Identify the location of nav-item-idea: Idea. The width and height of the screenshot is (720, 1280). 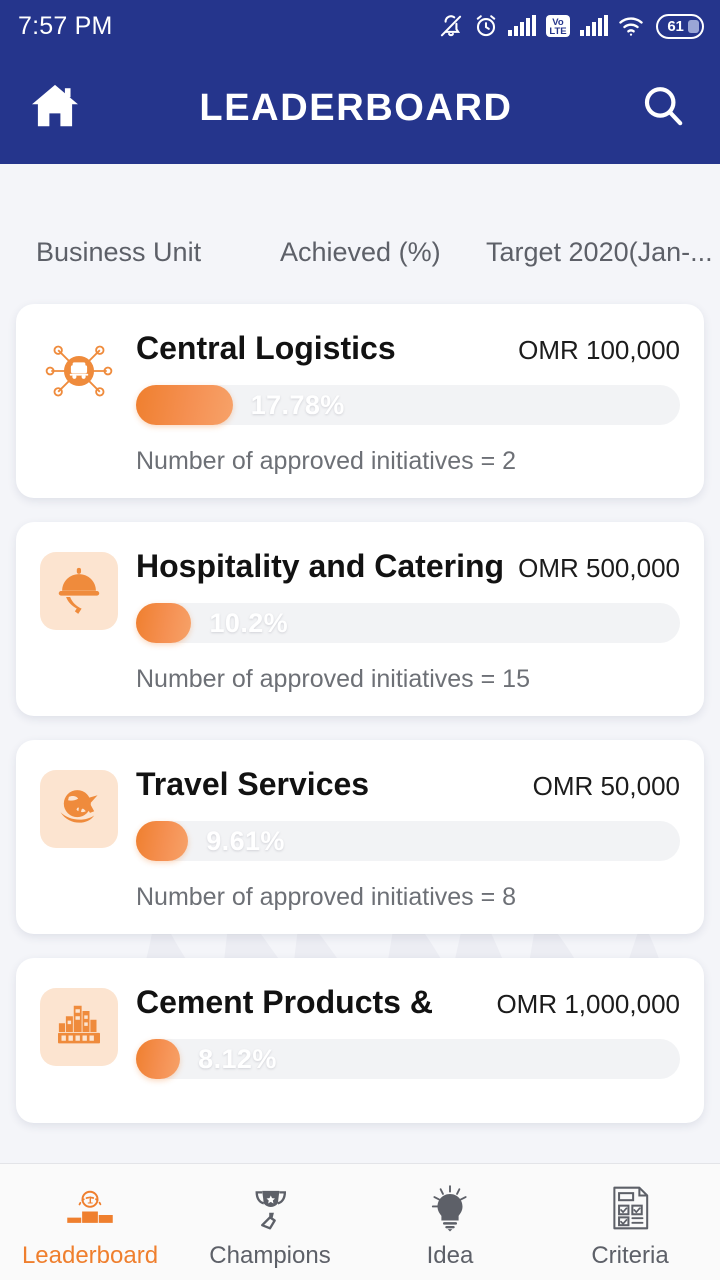
(450, 1222).